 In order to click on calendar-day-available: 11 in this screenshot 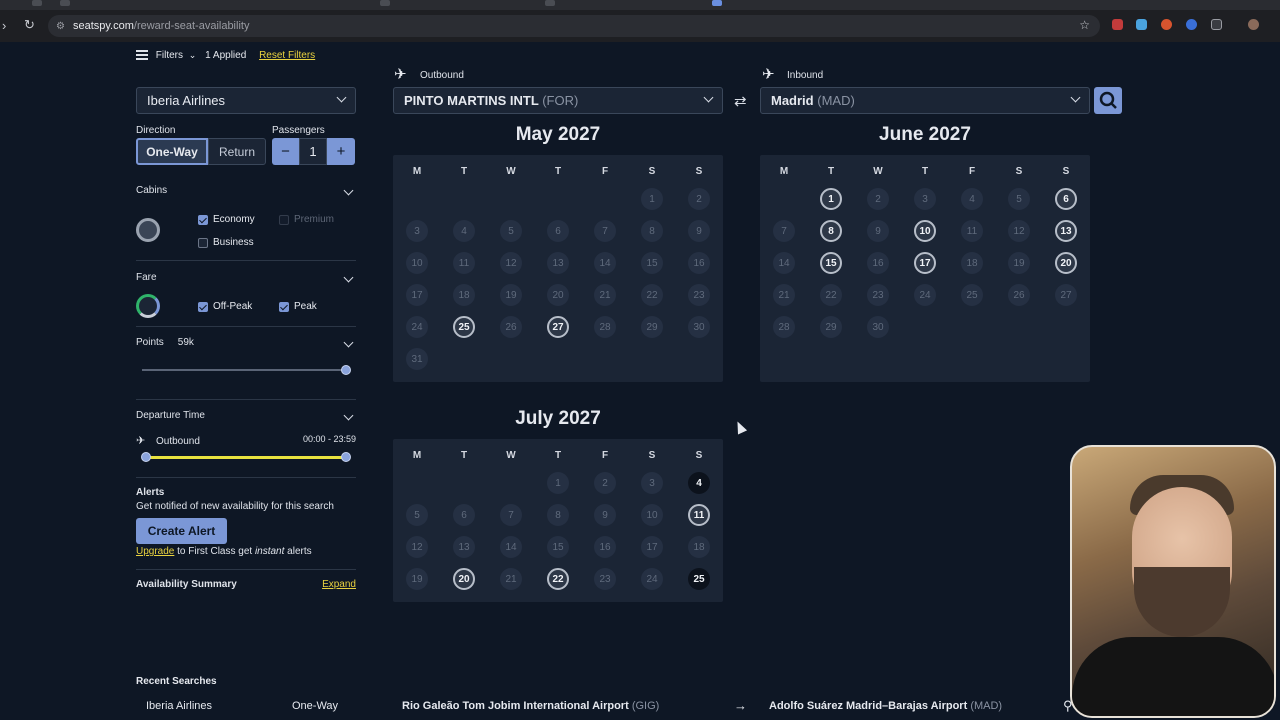, I will do `click(699, 515)`.